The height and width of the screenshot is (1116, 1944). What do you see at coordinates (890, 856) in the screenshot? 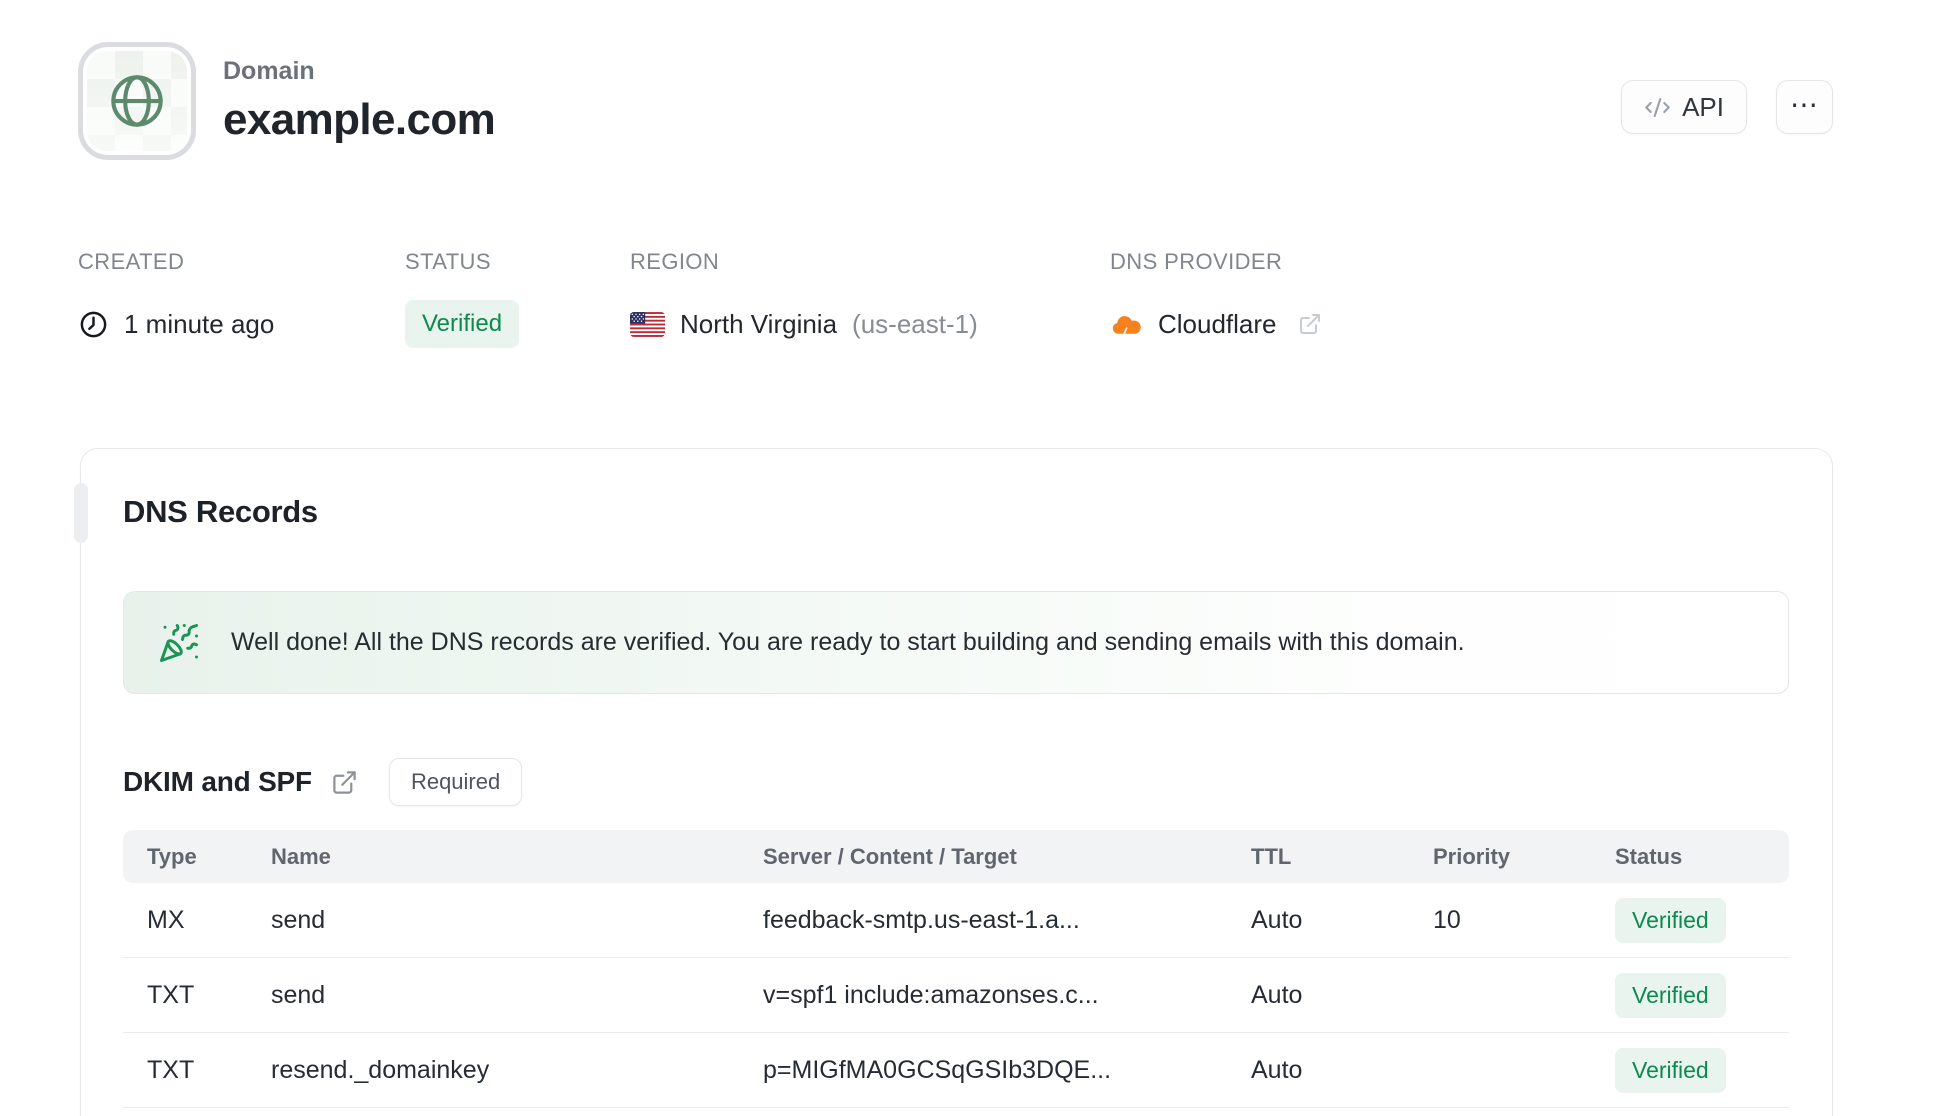
I see `col-content: Server / Content / Target` at bounding box center [890, 856].